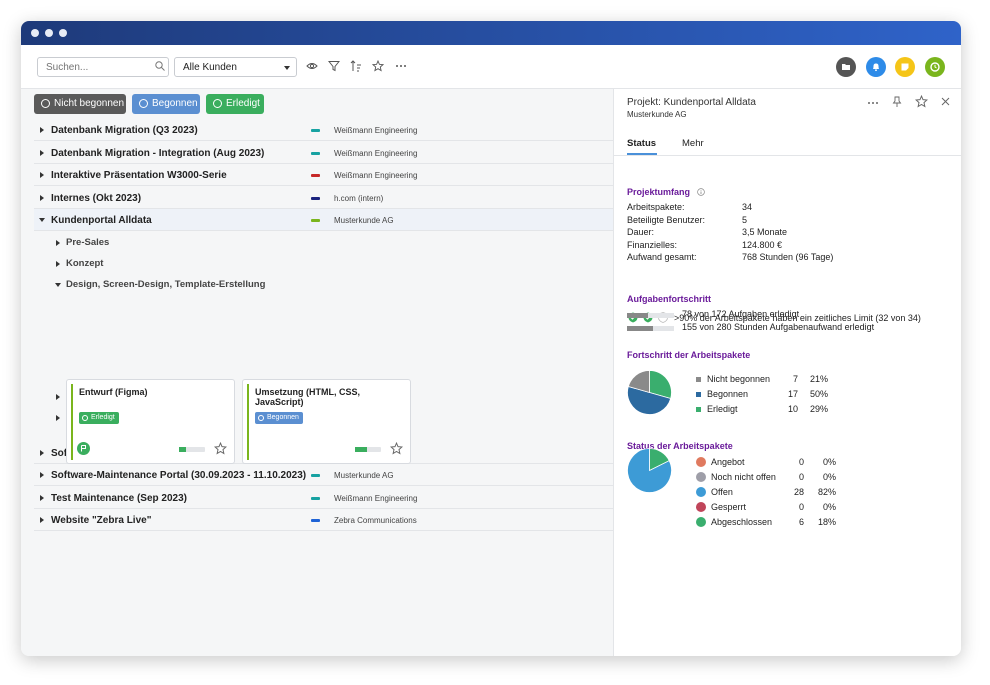 This screenshot has height=685, width=990. I want to click on folder-button, so click(846, 67).